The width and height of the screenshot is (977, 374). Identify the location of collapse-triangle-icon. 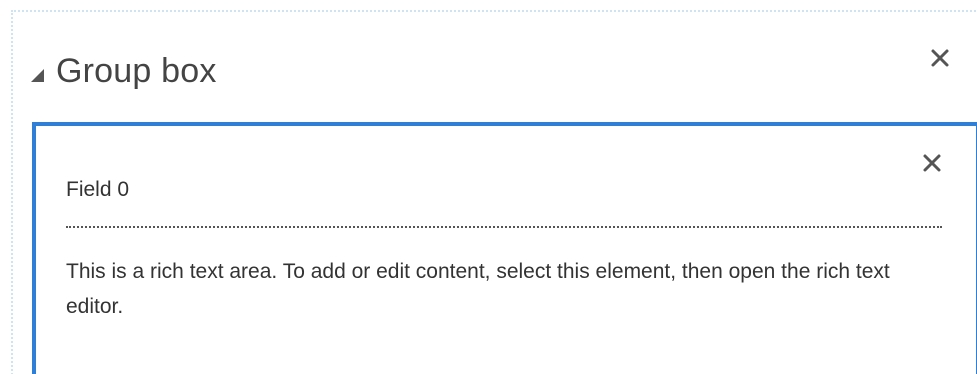
(37, 75).